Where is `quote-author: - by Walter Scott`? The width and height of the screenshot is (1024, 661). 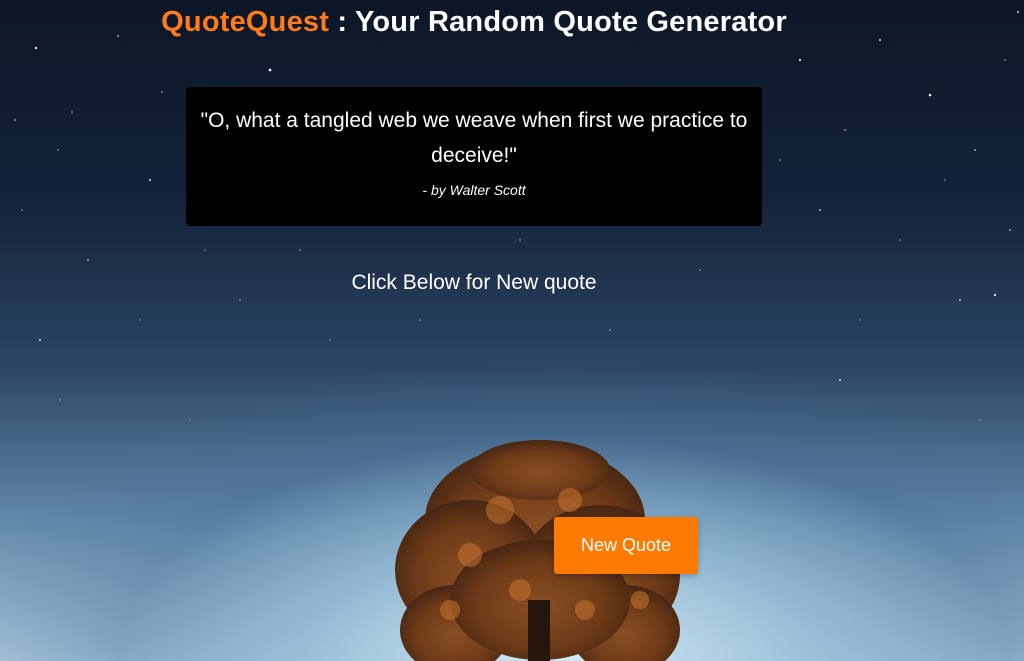 quote-author: - by Walter Scott is located at coordinates (474, 190).